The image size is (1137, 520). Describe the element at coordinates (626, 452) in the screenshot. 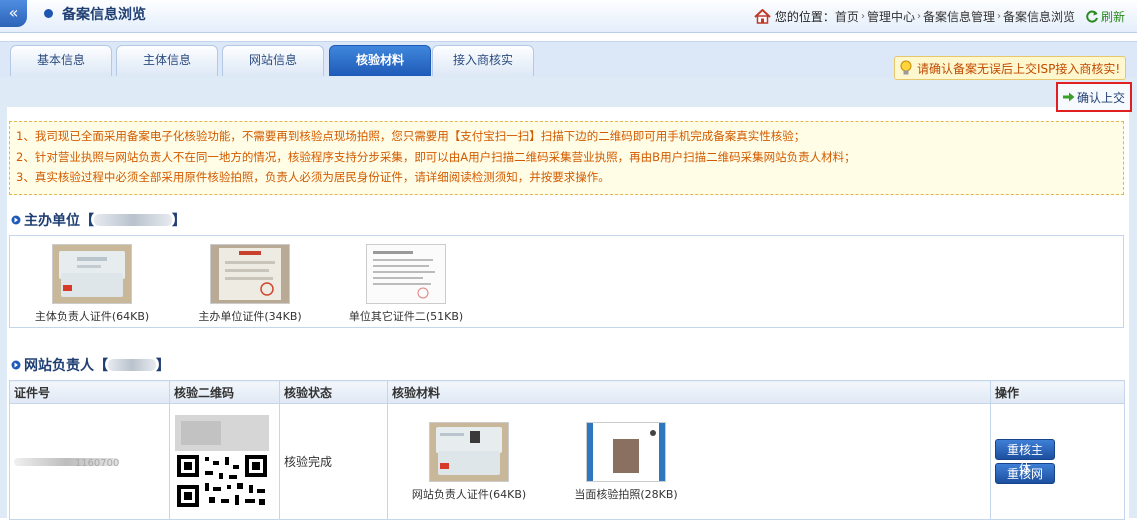

I see `face-photo-thumbnail` at that location.